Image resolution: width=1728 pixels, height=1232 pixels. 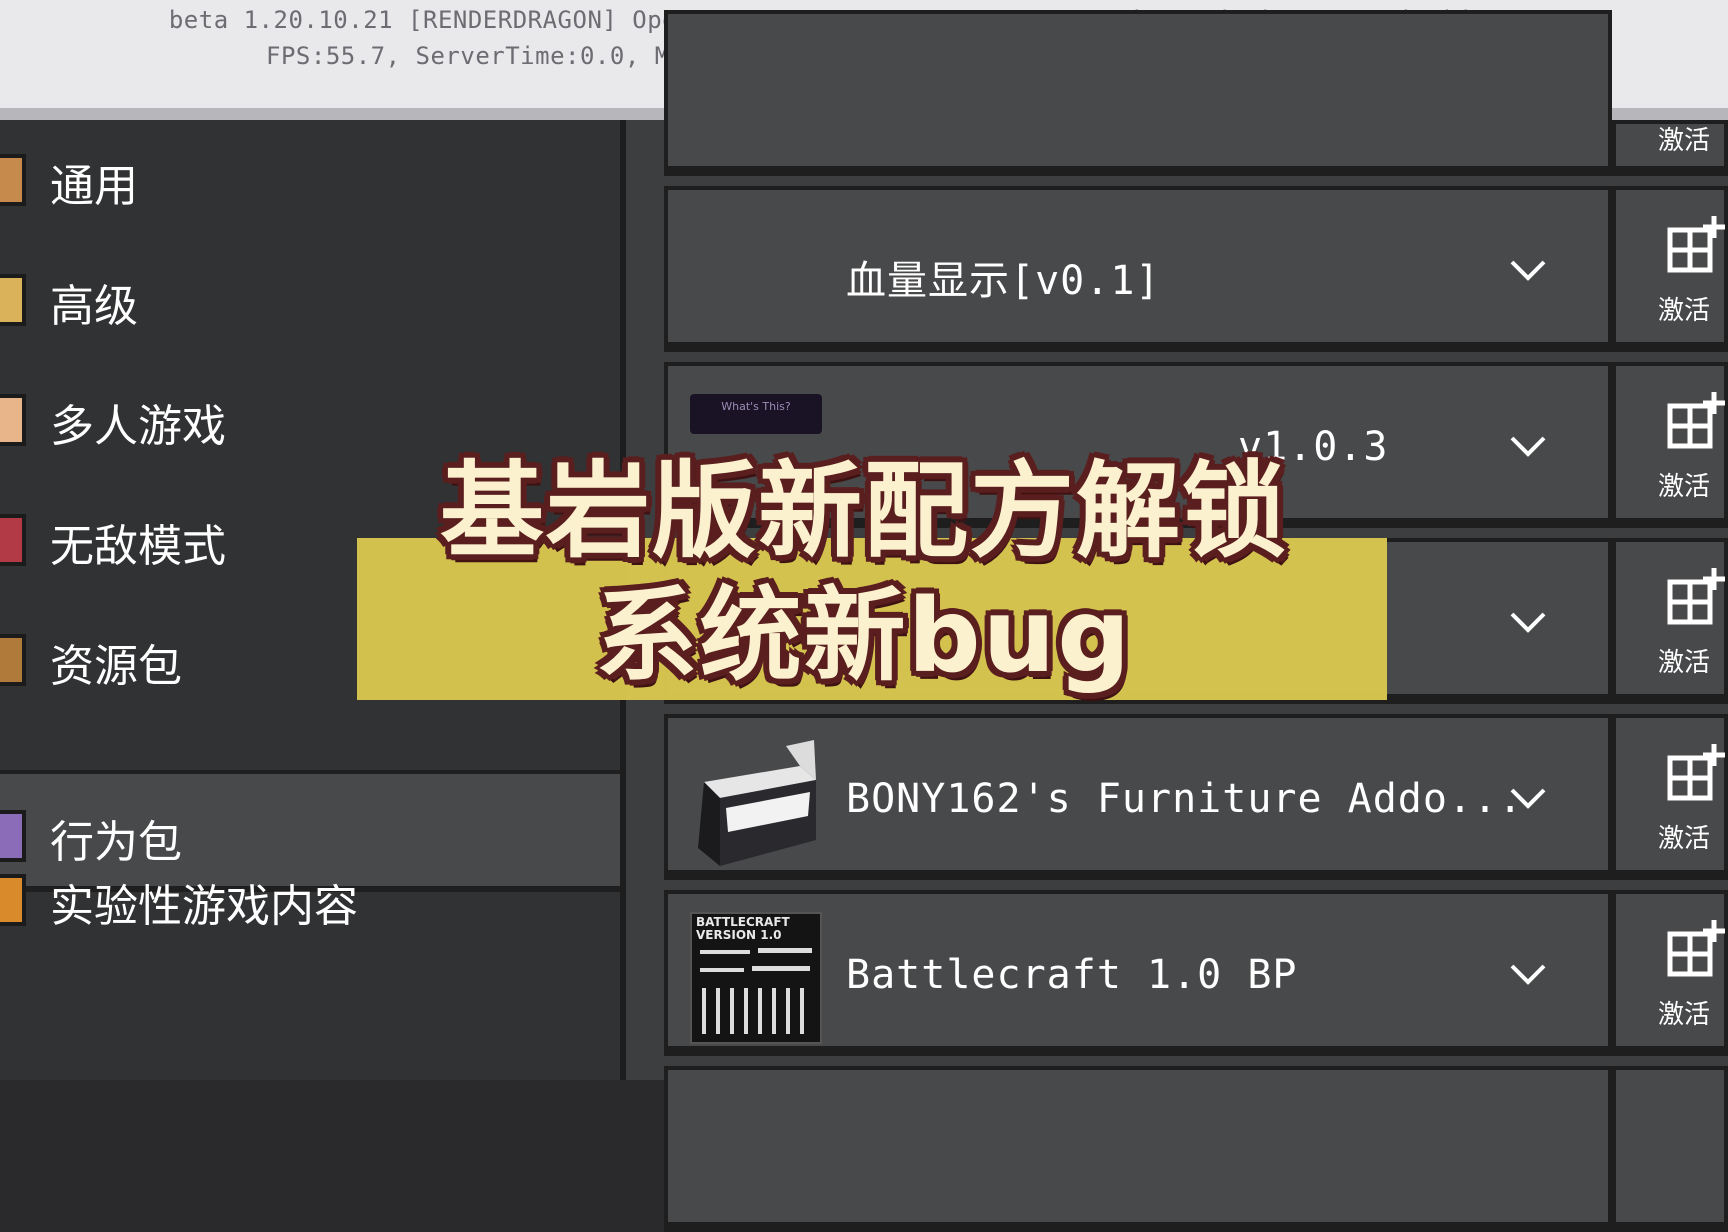 I want to click on caption-line-2: 系统新bug, so click(x=864, y=636).